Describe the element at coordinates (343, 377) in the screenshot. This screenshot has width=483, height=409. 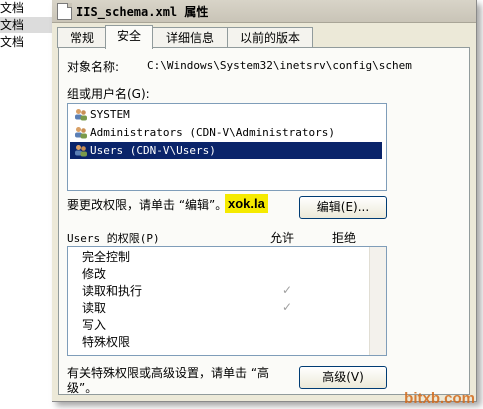
I see `advanced-button: 高级(V)` at that location.